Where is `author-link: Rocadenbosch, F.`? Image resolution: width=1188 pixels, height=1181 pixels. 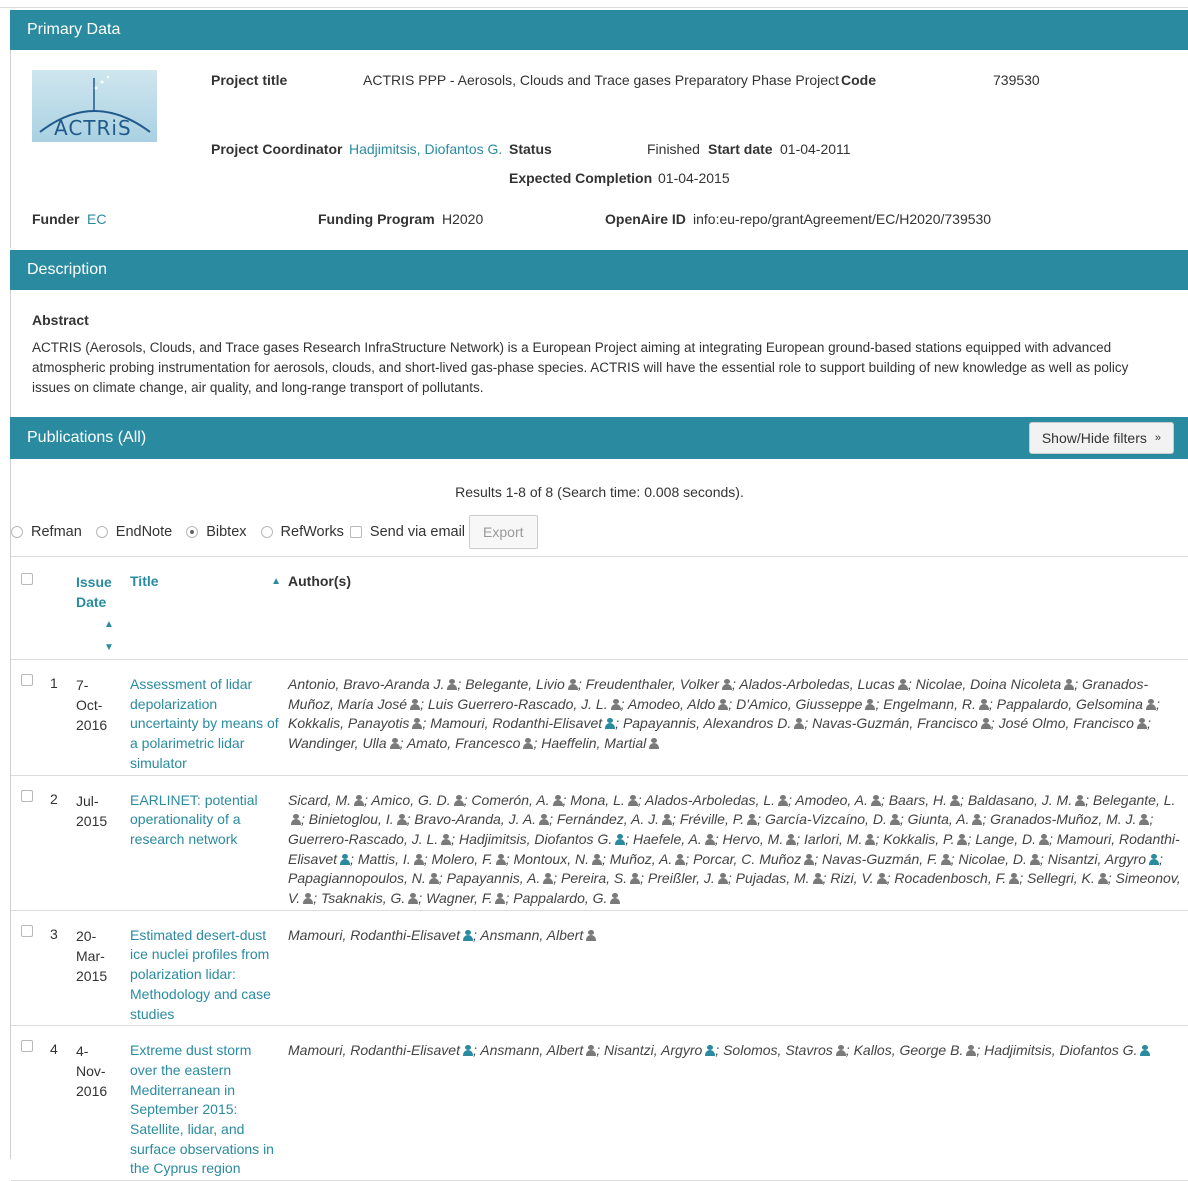 author-link: Rocadenbosch, F. is located at coordinates (957, 878).